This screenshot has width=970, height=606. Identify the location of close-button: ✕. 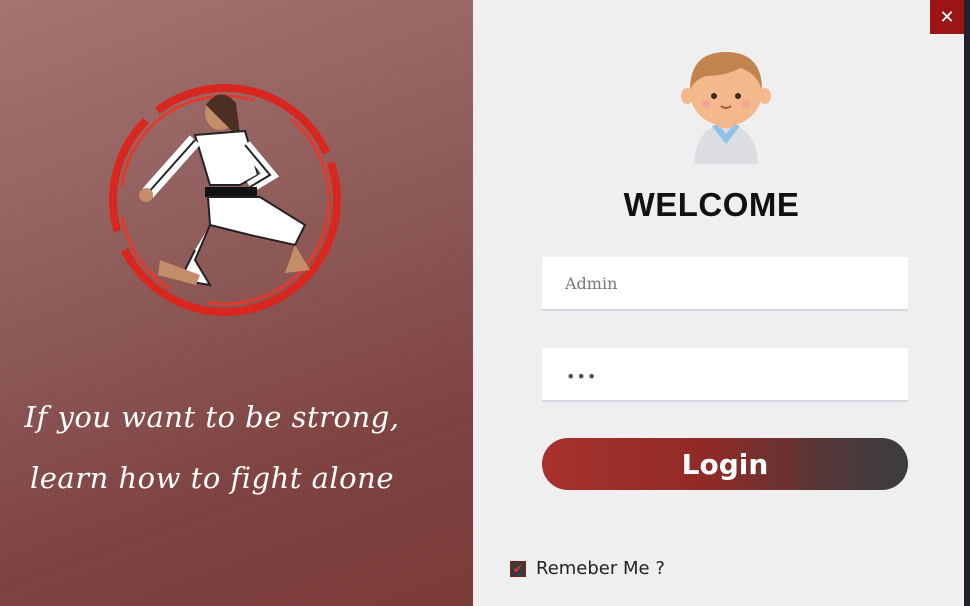
(947, 17).